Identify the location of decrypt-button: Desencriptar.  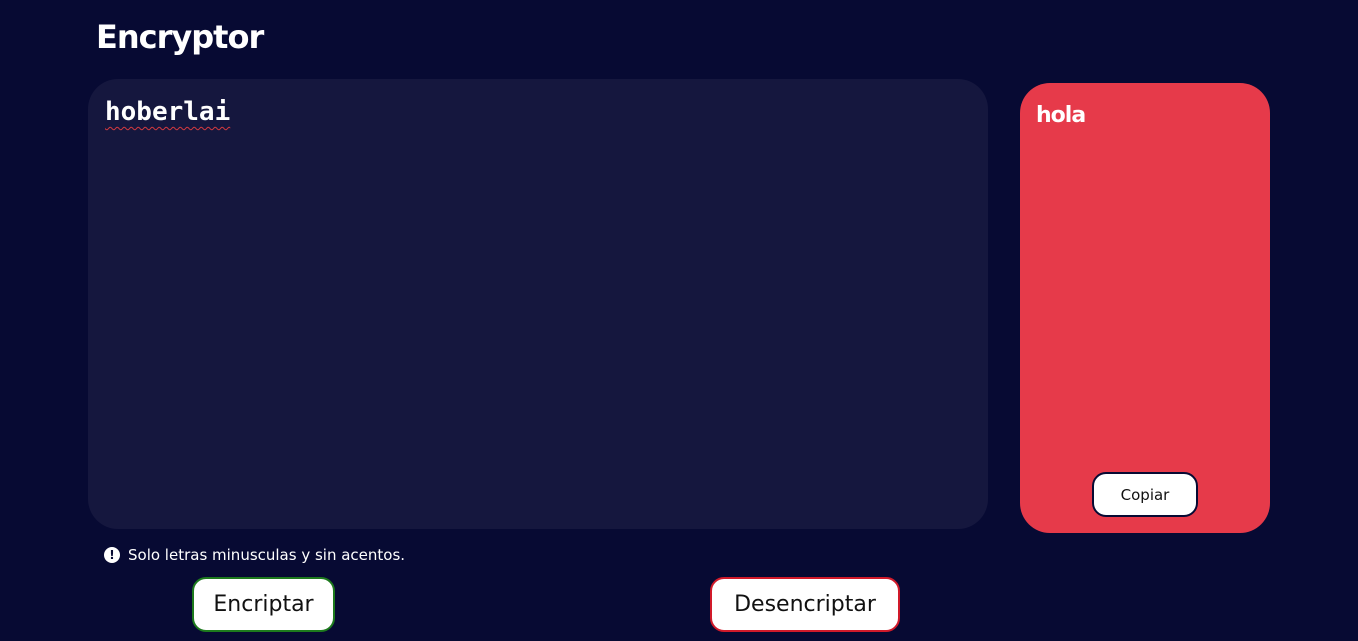
(805, 604).